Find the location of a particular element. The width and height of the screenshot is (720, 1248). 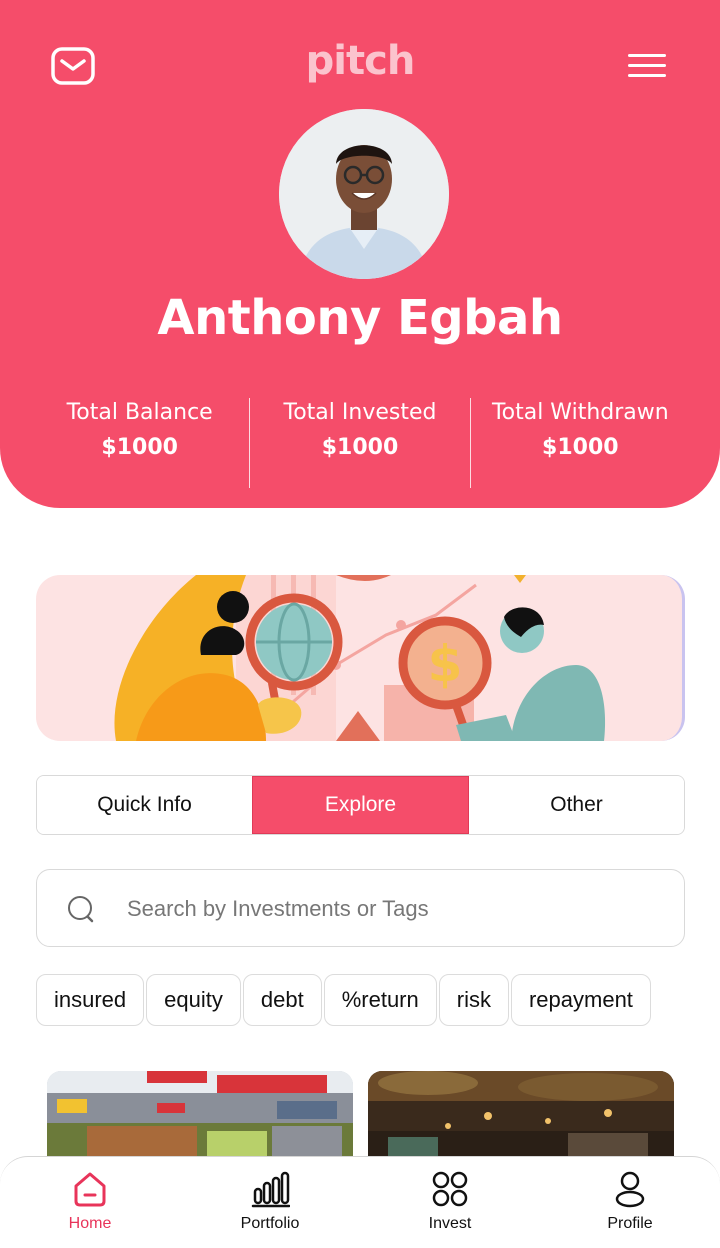

avatar is located at coordinates (364, 194).